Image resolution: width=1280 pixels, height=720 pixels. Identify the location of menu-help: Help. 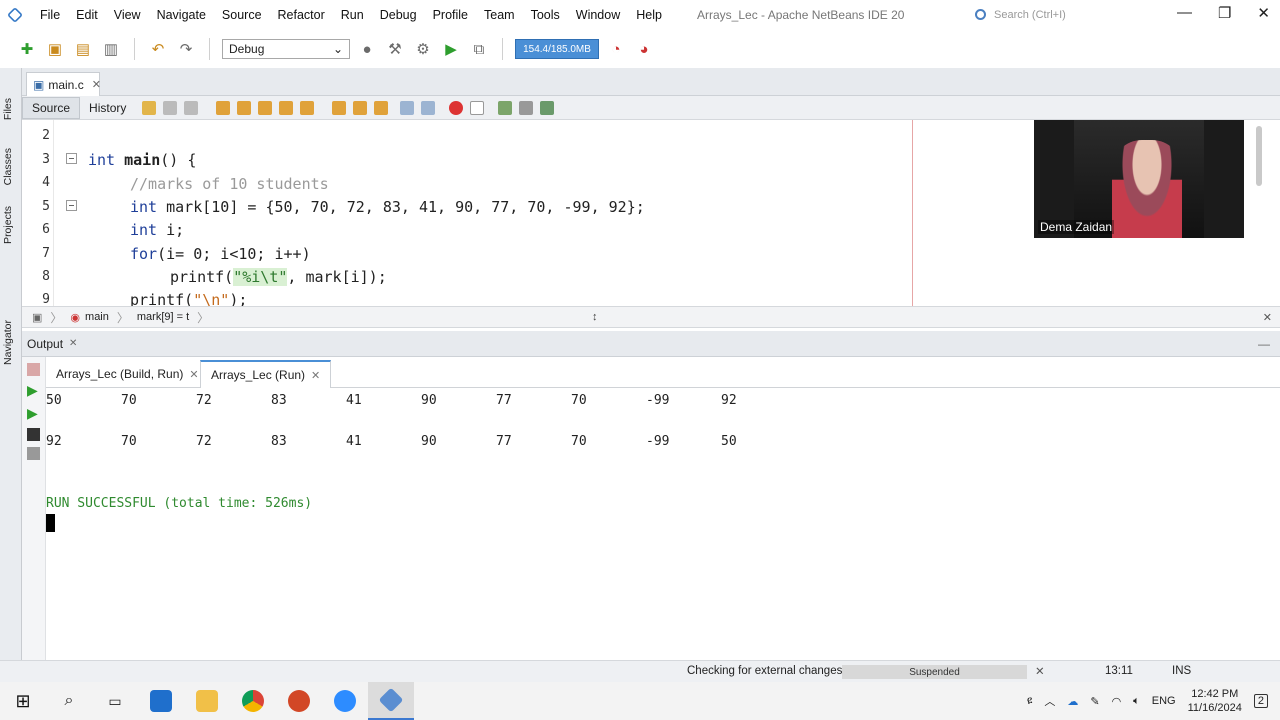
(649, 15).